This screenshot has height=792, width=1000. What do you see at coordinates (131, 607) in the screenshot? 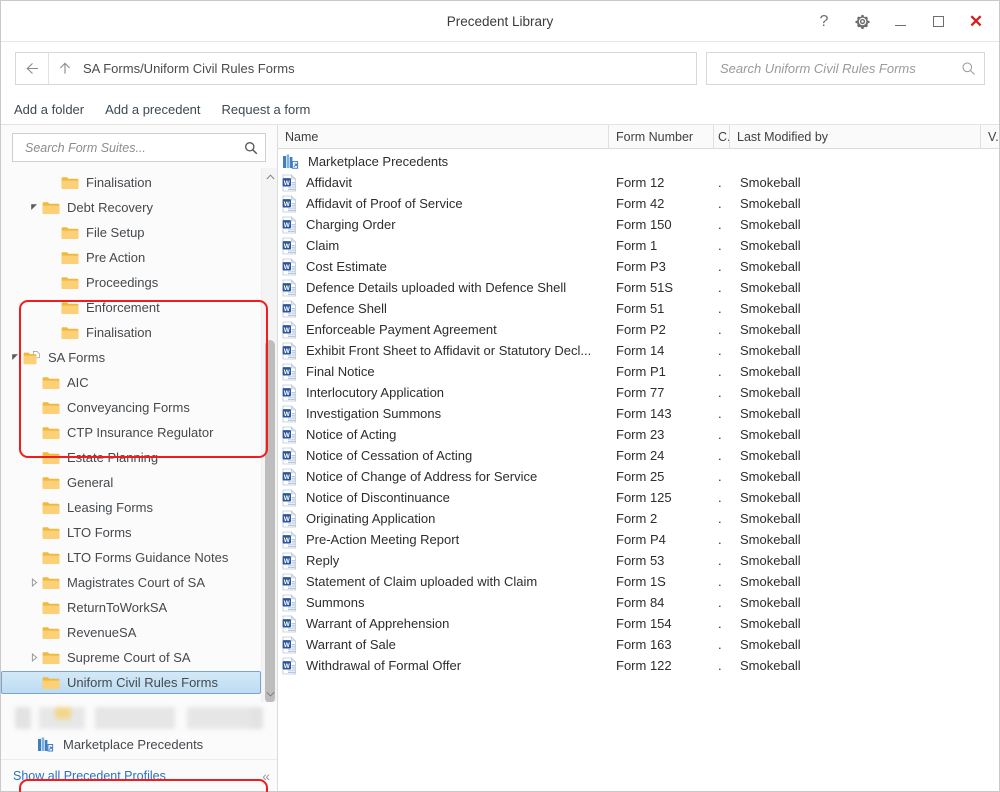
I see `sidebar-item-returntoworksa: ReturnToWorkSA` at bounding box center [131, 607].